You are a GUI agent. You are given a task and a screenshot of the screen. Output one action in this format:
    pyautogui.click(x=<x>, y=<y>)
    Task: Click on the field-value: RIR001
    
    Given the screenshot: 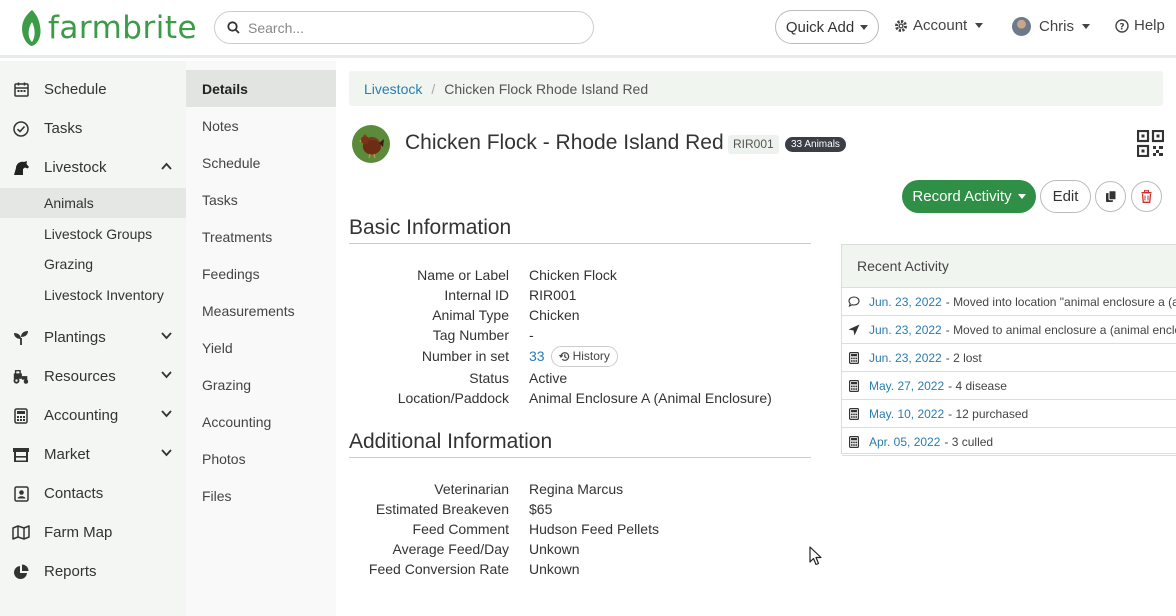 What is the action you would take?
    pyautogui.click(x=553, y=295)
    